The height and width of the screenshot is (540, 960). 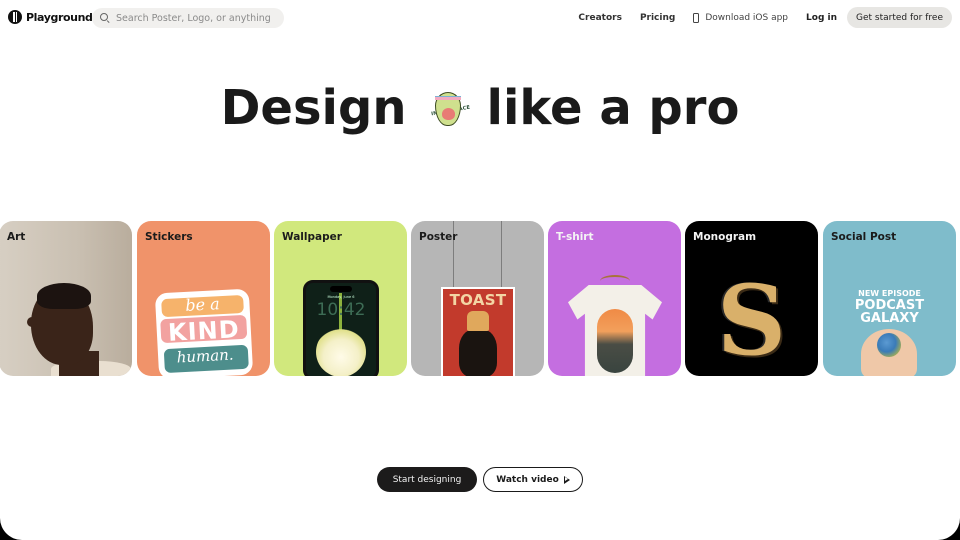 I want to click on social-post-text: GALAXY, so click(x=889, y=318).